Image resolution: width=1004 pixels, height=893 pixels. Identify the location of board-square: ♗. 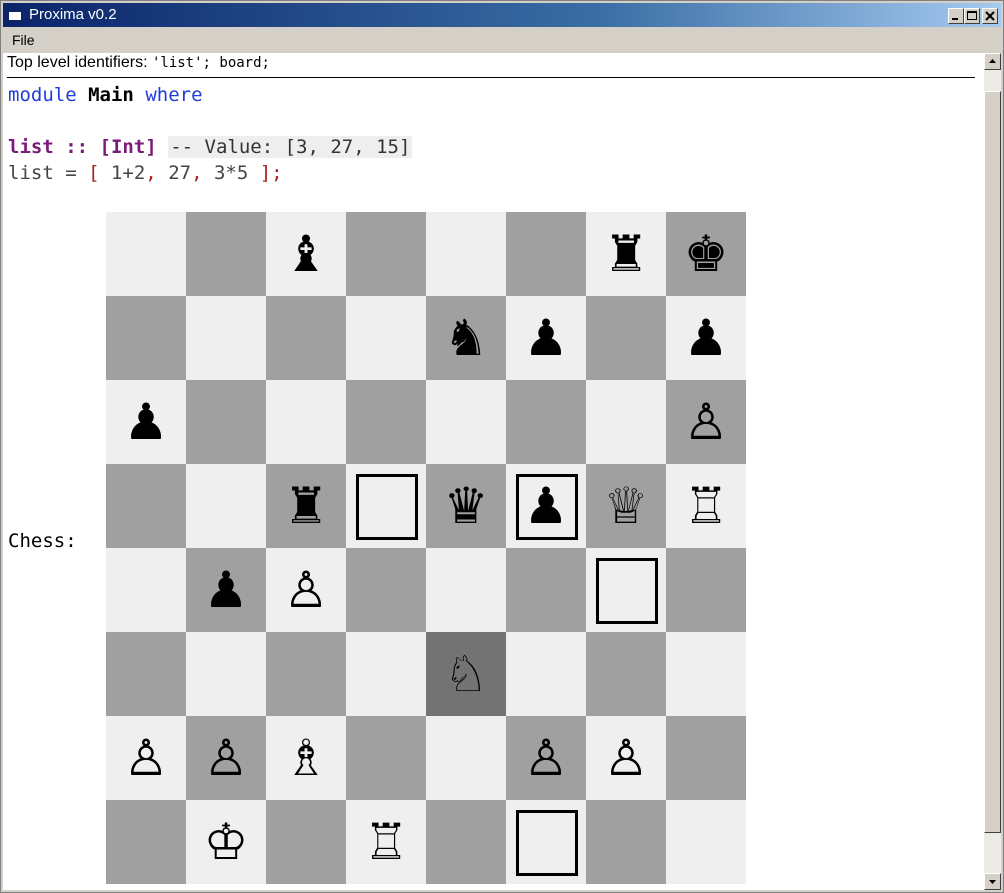
(306, 758).